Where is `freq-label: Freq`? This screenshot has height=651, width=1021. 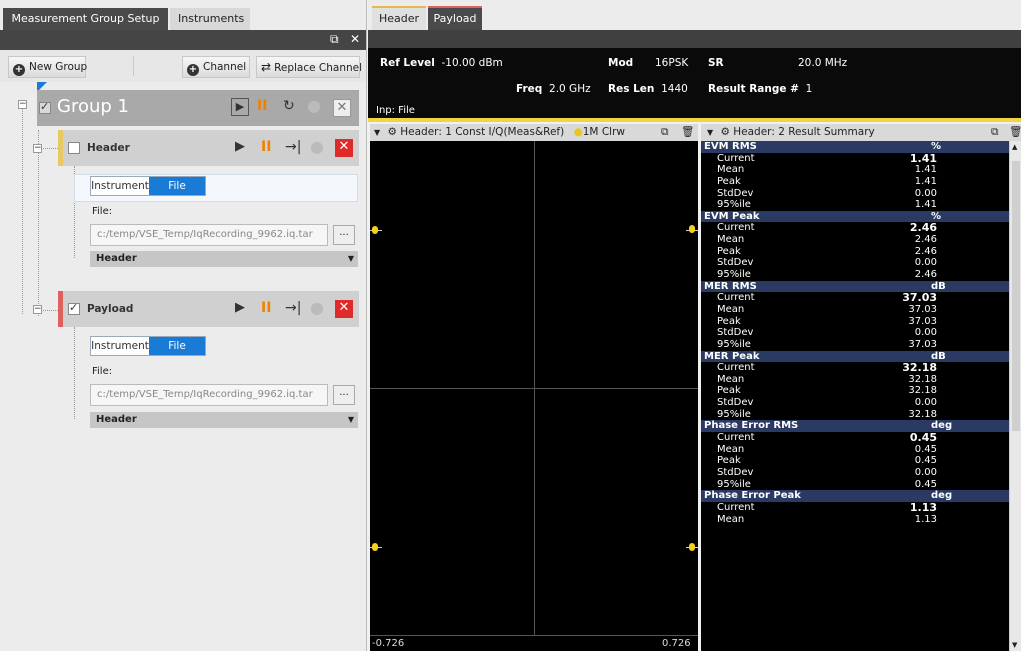 freq-label: Freq is located at coordinates (529, 89).